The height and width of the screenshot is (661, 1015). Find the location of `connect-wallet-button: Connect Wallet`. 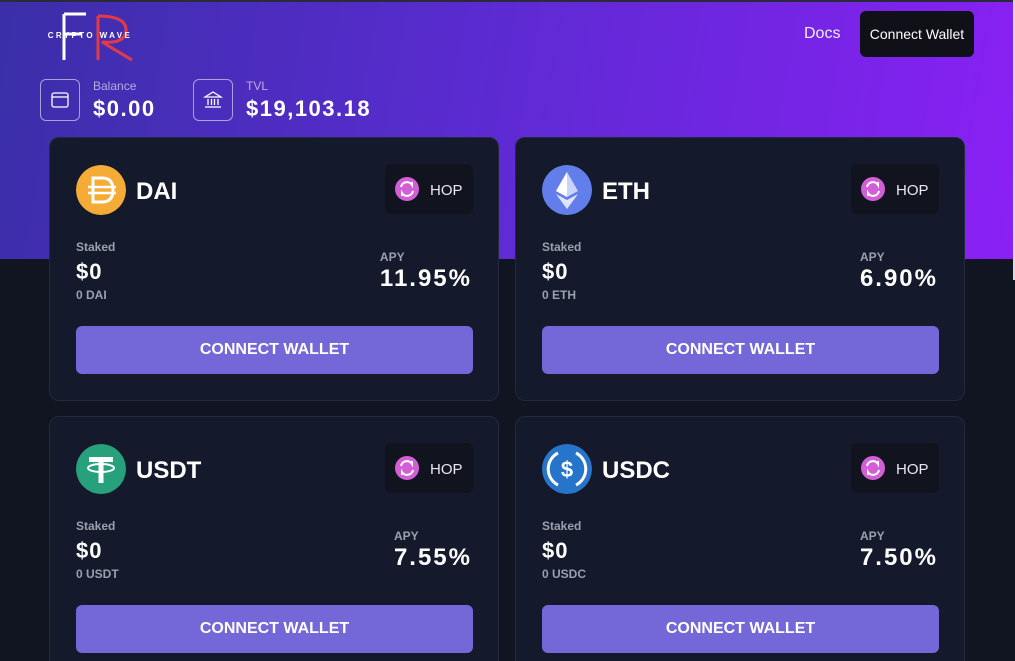

connect-wallet-button: Connect Wallet is located at coordinates (917, 34).